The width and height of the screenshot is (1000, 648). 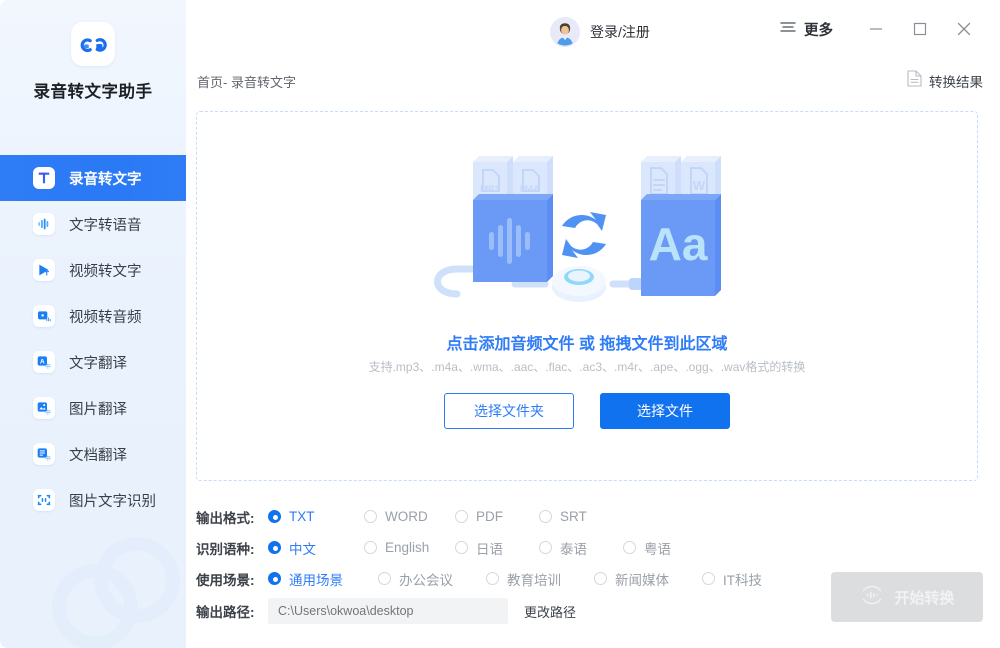 I want to click on conversion-results-label: 转换结果, so click(x=956, y=82).